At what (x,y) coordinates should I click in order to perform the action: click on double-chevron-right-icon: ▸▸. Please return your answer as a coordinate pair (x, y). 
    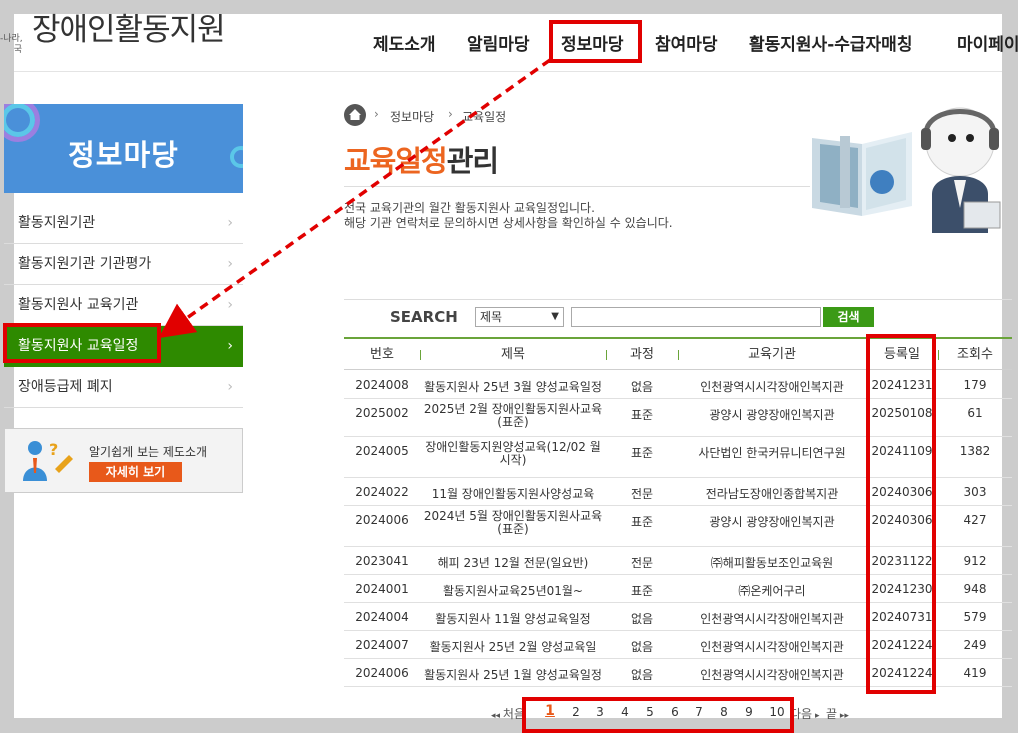
    Looking at the image, I should click on (843, 716).